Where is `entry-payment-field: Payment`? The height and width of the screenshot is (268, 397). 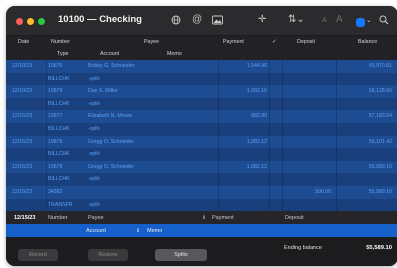 entry-payment-field: Payment is located at coordinates (223, 218).